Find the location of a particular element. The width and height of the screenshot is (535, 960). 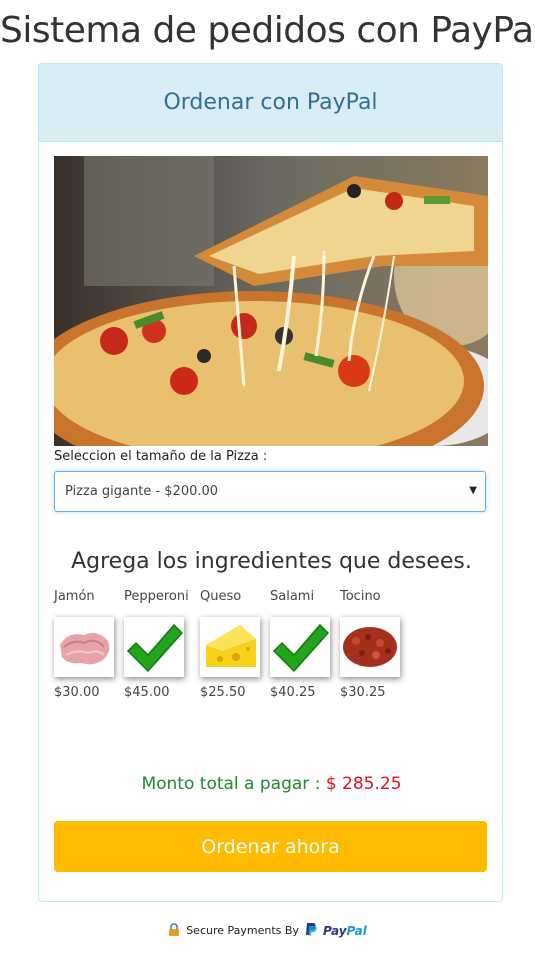

secure-payments-footer: Secure Payments By PayPal is located at coordinates (267, 930).